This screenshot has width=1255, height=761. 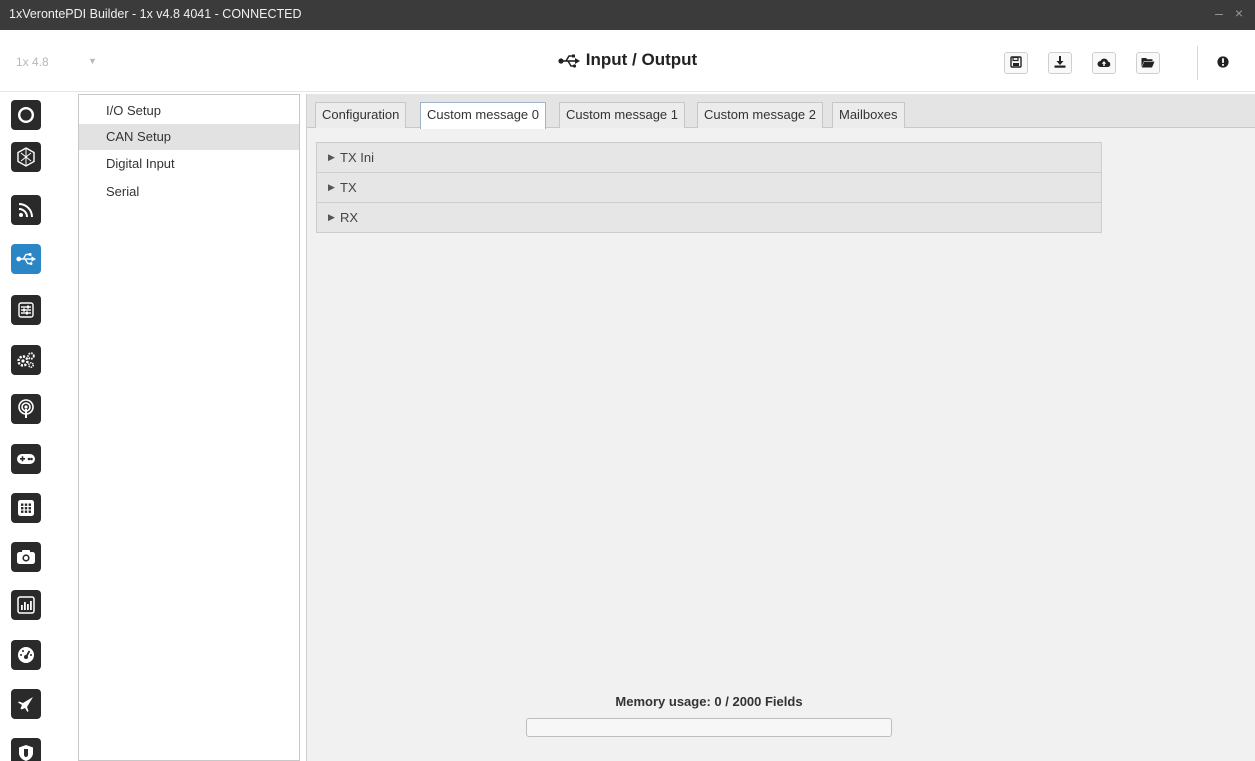 I want to click on tab-custom-message-2: Custom message 2, so click(x=760, y=115).